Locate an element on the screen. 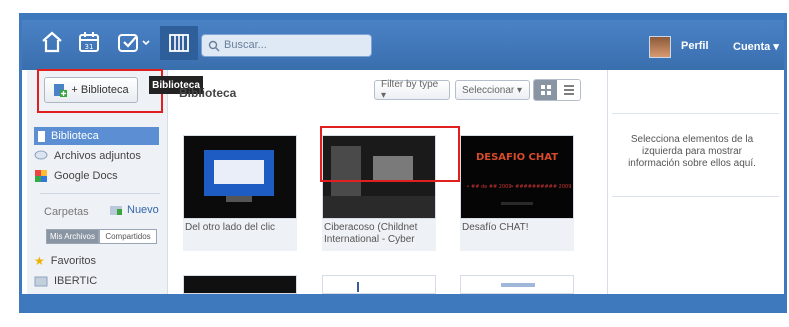 This screenshot has width=789, height=327. svg-text: 31 is located at coordinates (89, 47).